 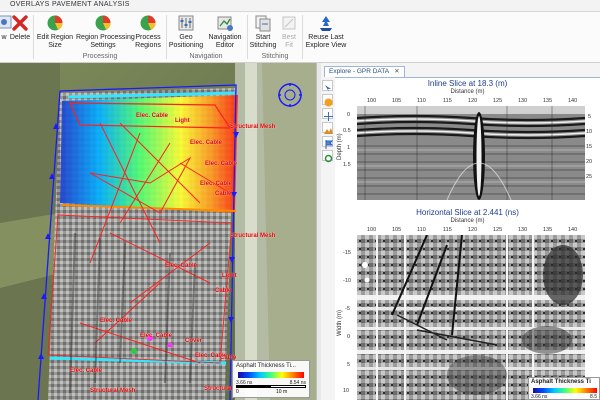 What do you see at coordinates (347, 165) in the screenshot?
I see `inline-ytick-left: 1.5` at bounding box center [347, 165].